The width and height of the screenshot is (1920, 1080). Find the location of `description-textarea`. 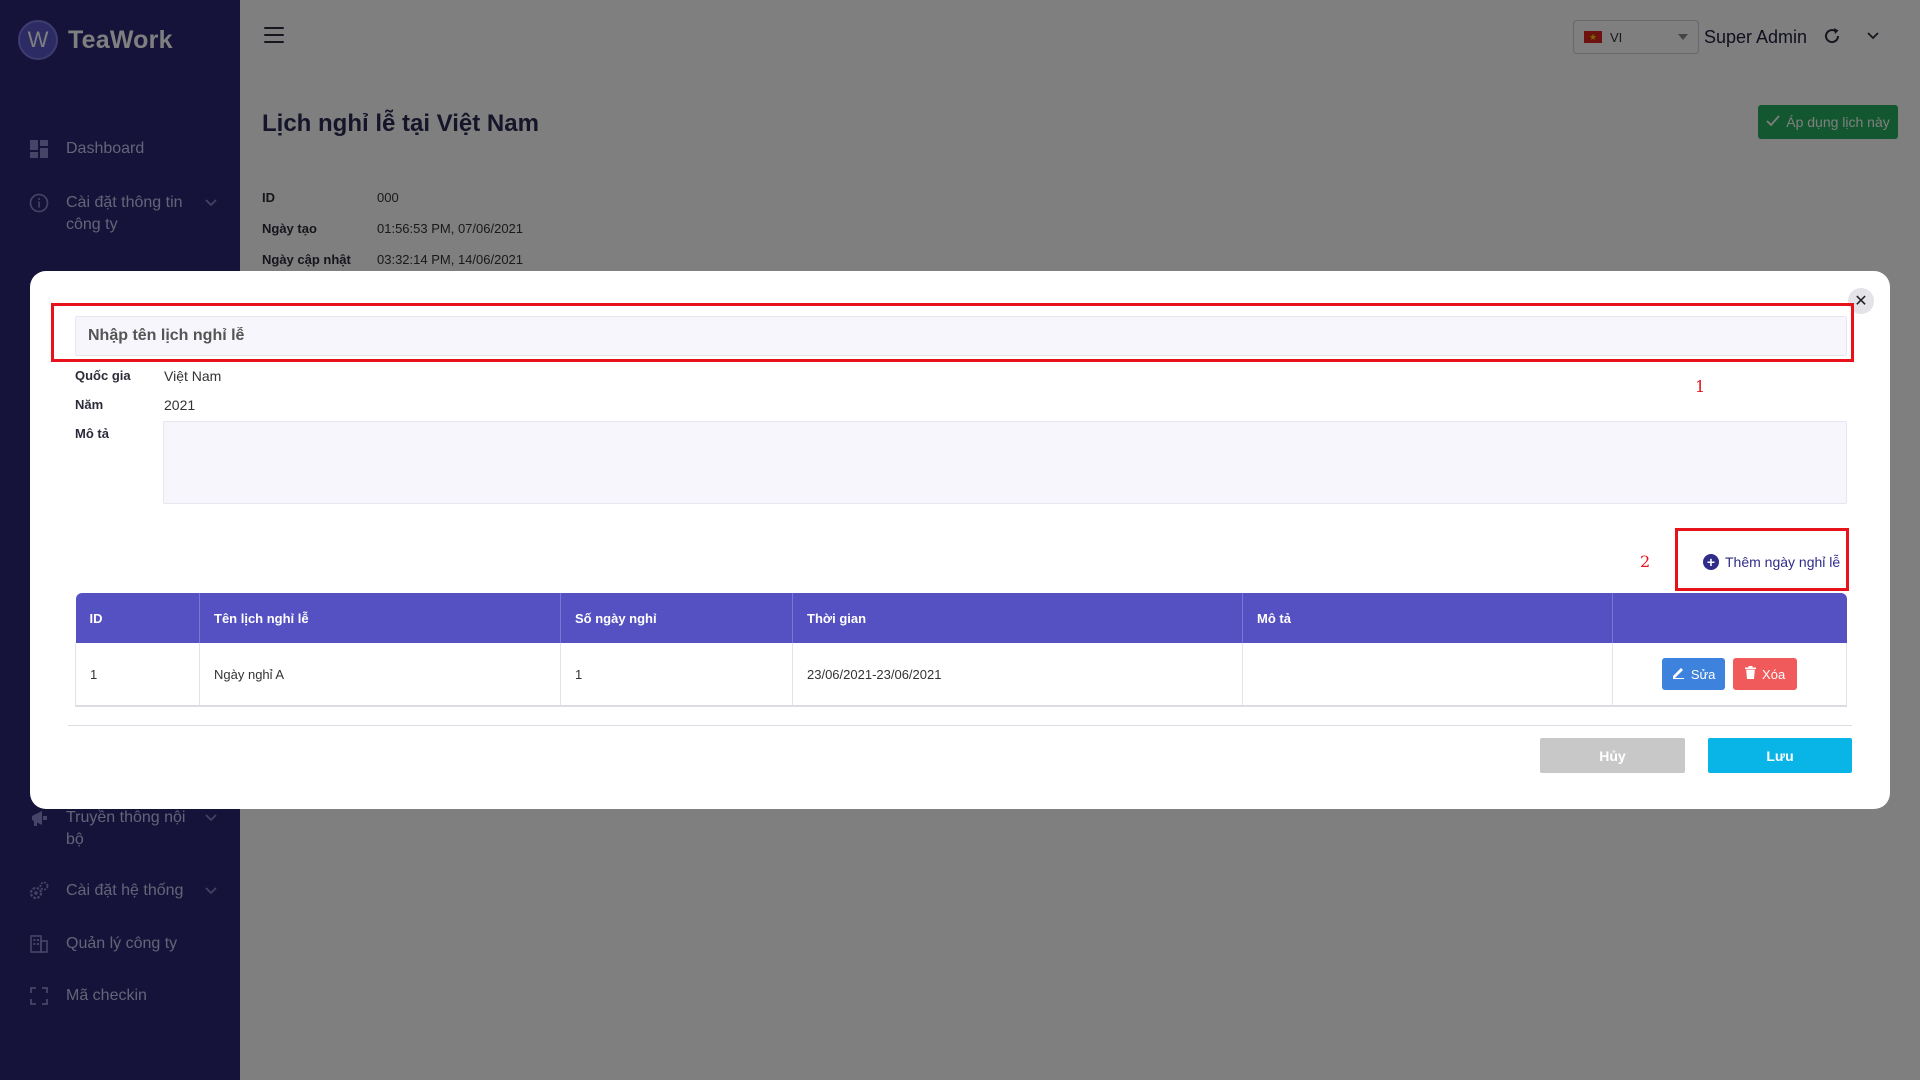

description-textarea is located at coordinates (1005, 462).